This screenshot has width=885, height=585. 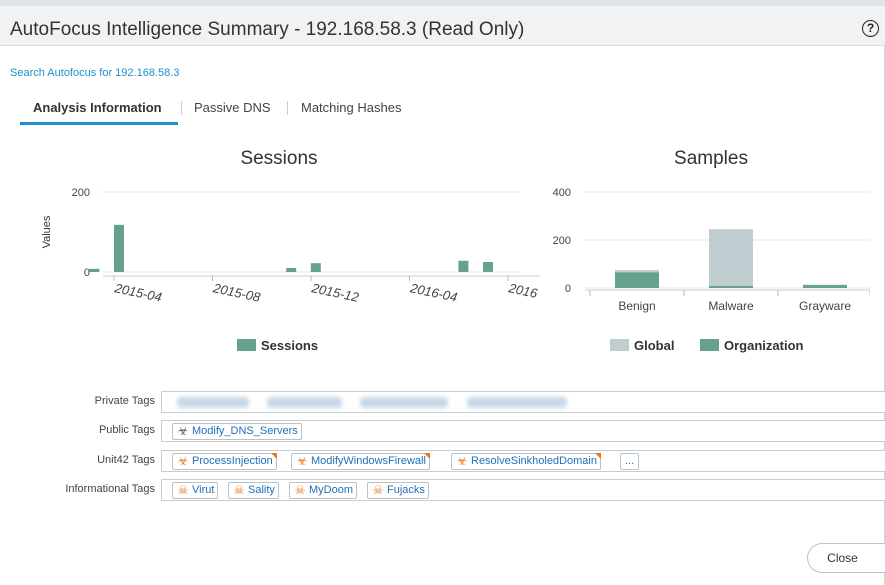 I want to click on samples-bar-global, so click(x=731, y=258).